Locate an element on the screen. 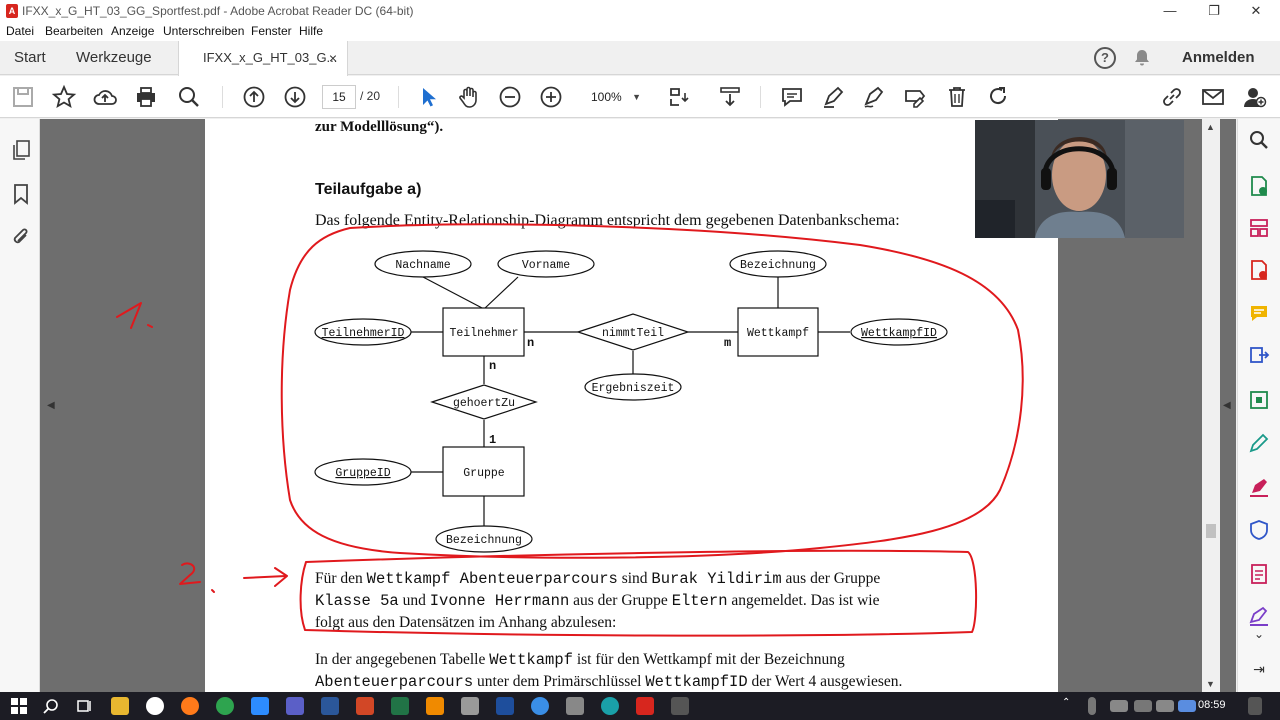 The width and height of the screenshot is (1280, 720). chrome-icon is located at coordinates (225, 706).